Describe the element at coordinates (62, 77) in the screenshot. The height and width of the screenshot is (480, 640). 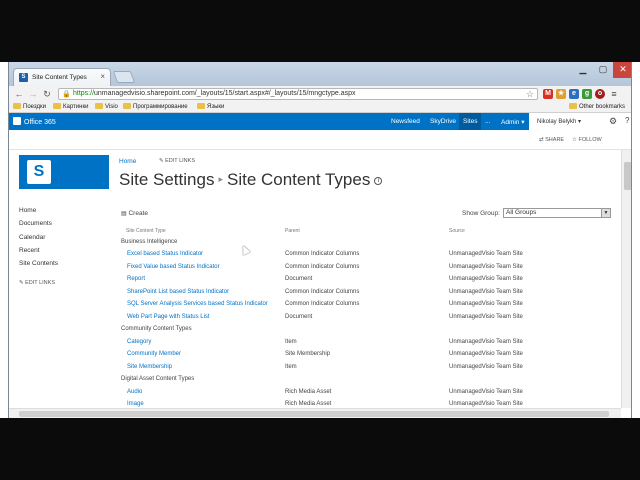
I see `browser-tab: S Site Content Types ×` at that location.